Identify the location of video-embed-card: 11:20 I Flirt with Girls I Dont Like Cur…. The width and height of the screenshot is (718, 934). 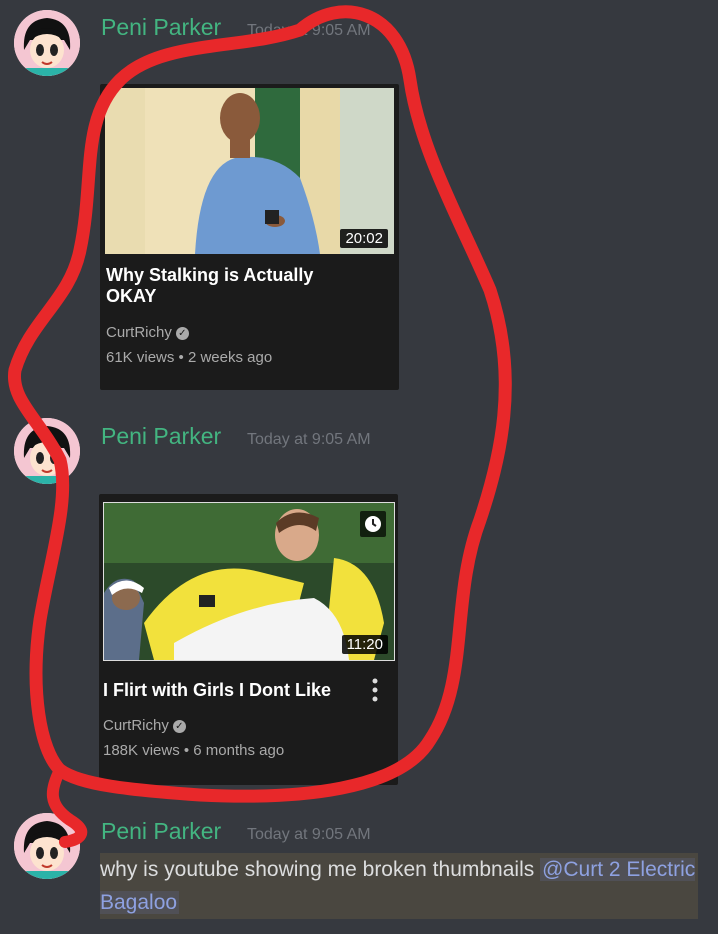
(248, 639).